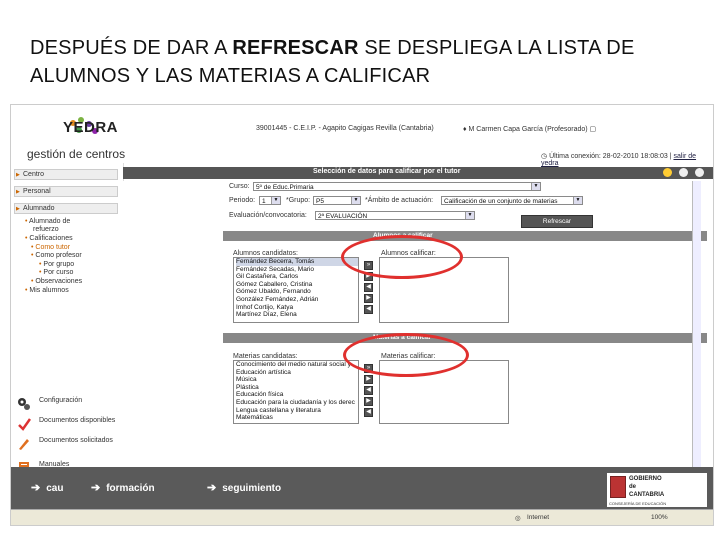 This screenshot has height=546, width=728. I want to click on sidebar-sub-como-tutor: • Como tutor, so click(50, 248).